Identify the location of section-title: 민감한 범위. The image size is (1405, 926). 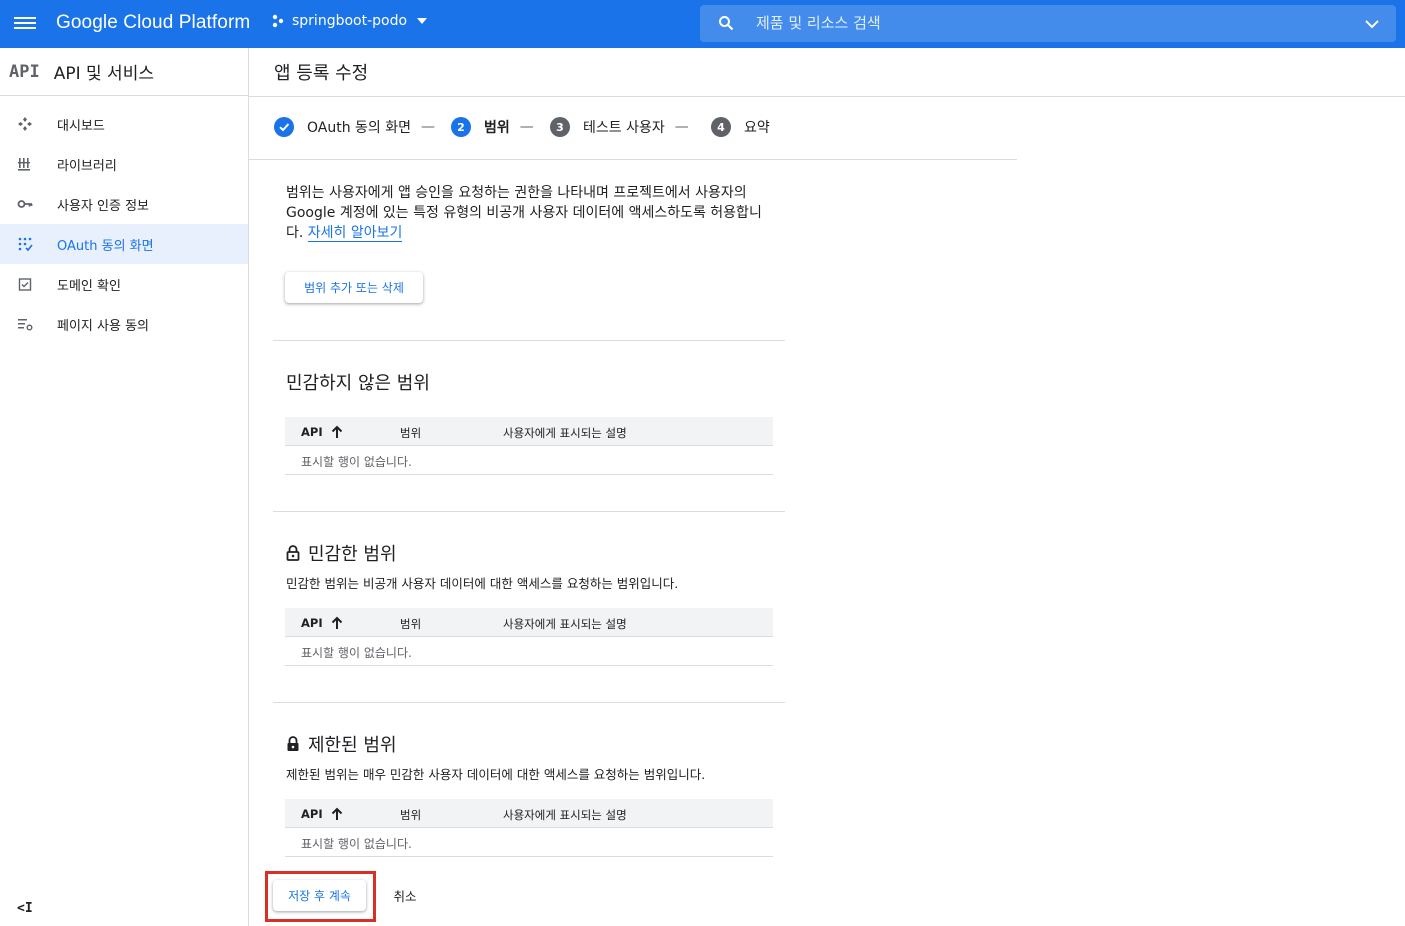
(341, 553).